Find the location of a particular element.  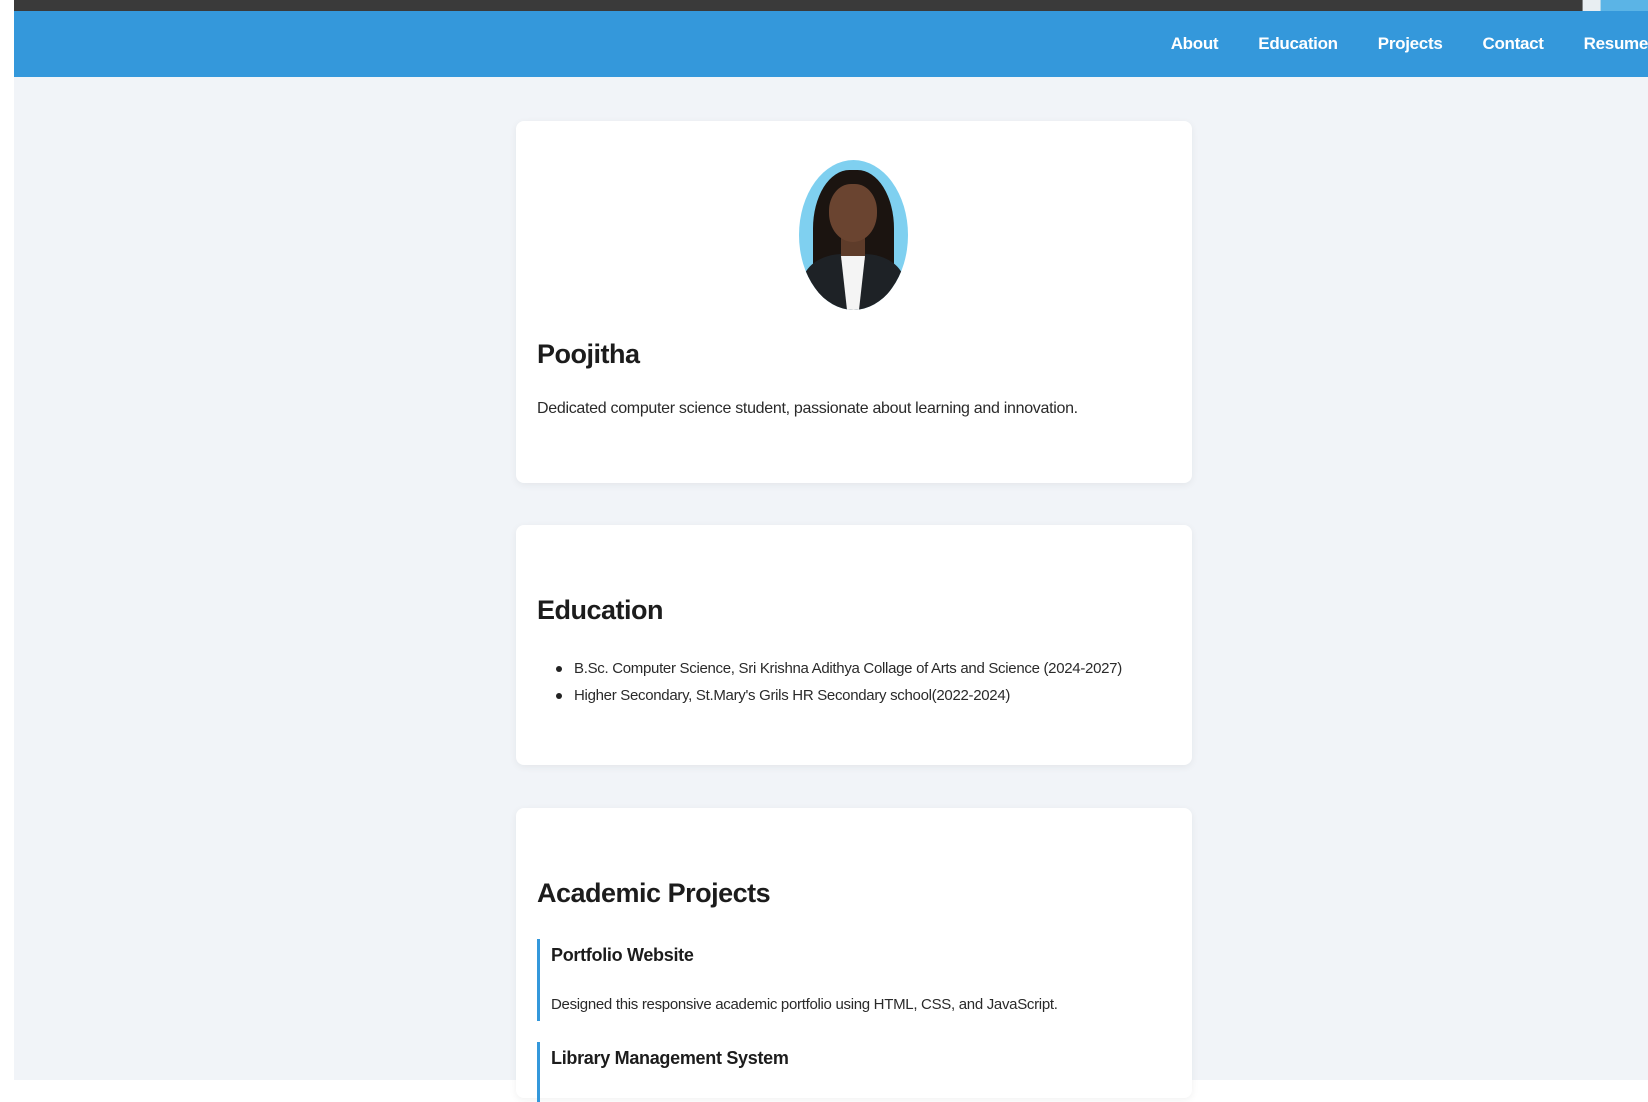

project-item: Library Management System is located at coordinates (847, 1072).